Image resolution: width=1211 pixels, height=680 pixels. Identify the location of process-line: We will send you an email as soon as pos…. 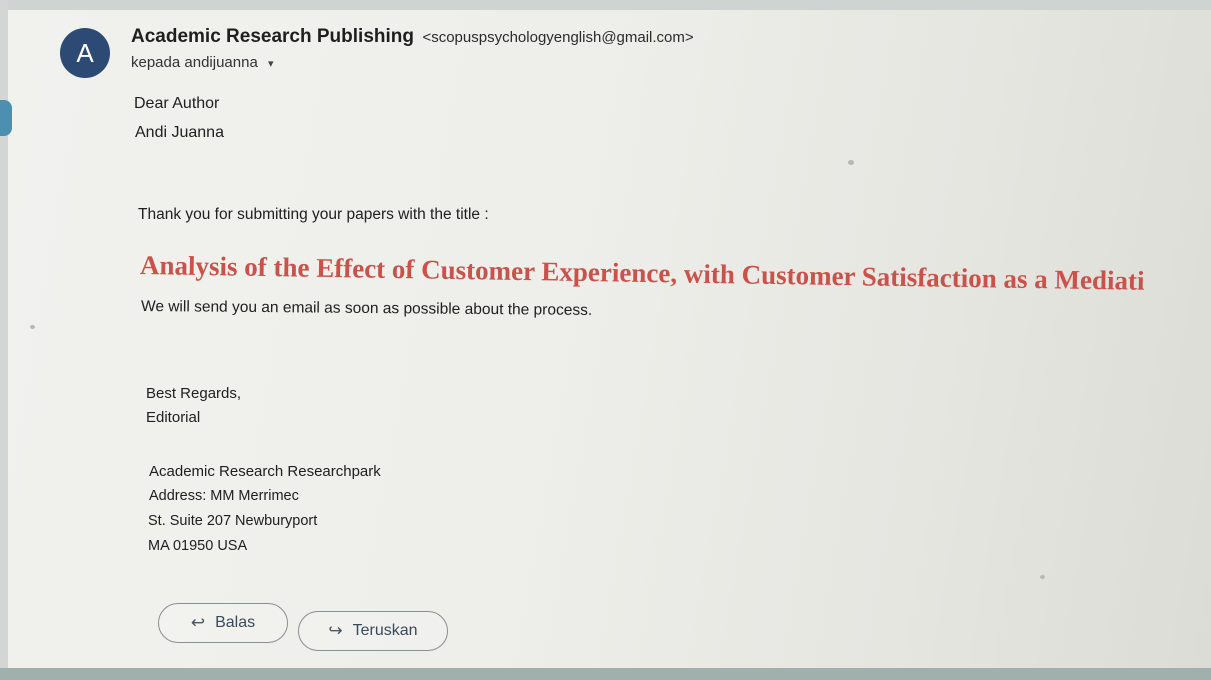
(366, 308).